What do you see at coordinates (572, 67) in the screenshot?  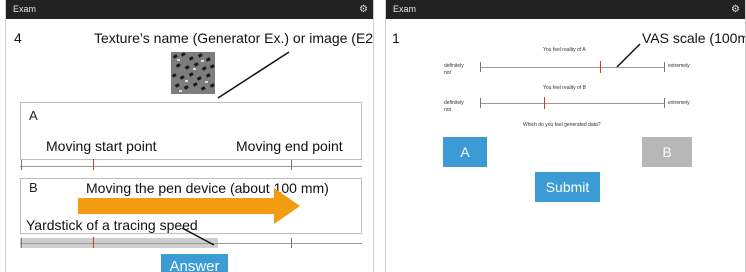 I see `scale-a-line` at bounding box center [572, 67].